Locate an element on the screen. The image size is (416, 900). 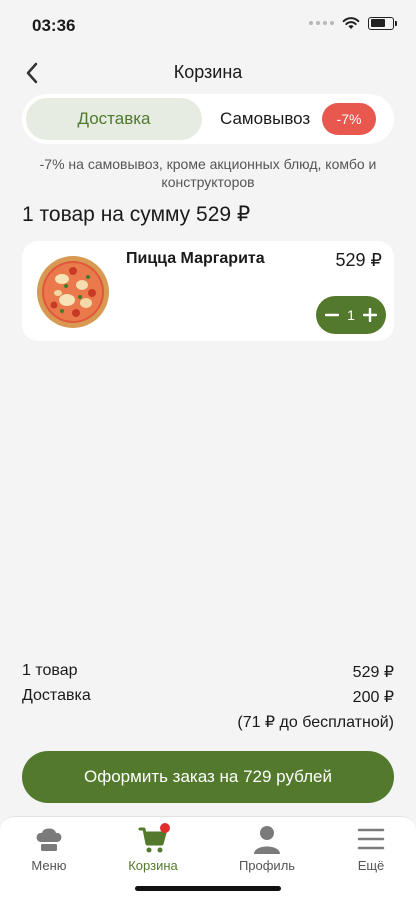
discount-badge: -7% is located at coordinates (349, 119).